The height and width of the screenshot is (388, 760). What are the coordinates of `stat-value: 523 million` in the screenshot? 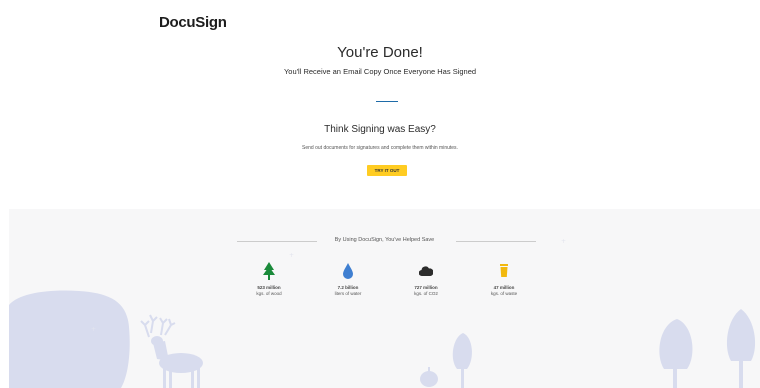 It's located at (269, 287).